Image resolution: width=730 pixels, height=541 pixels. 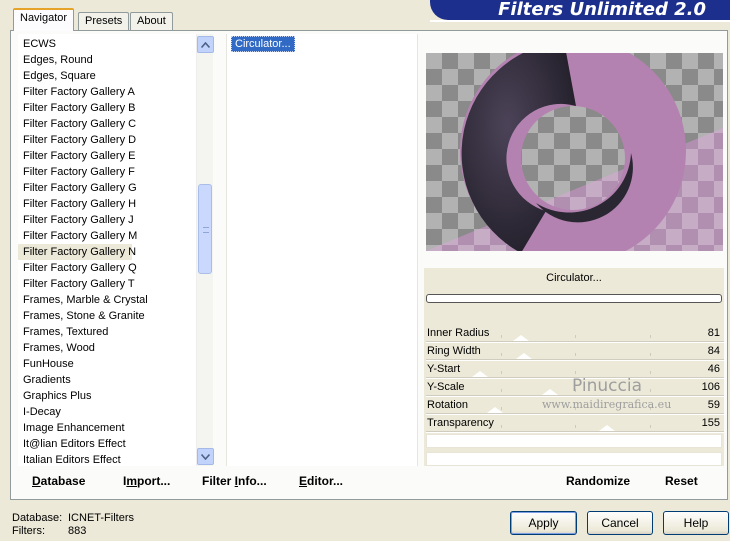 I want to click on param-value: 155, so click(x=710, y=423).